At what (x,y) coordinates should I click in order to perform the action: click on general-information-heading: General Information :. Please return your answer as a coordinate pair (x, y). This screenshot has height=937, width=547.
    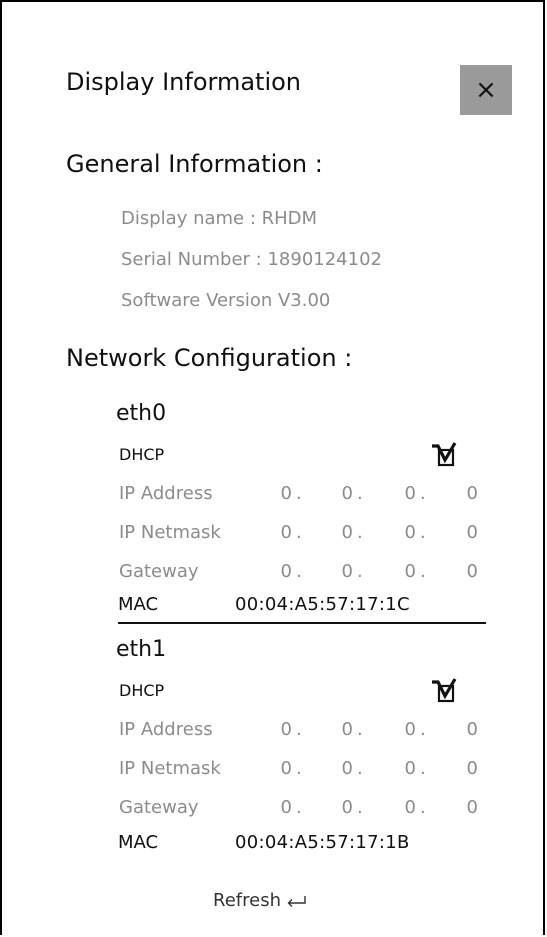
    Looking at the image, I should click on (194, 164).